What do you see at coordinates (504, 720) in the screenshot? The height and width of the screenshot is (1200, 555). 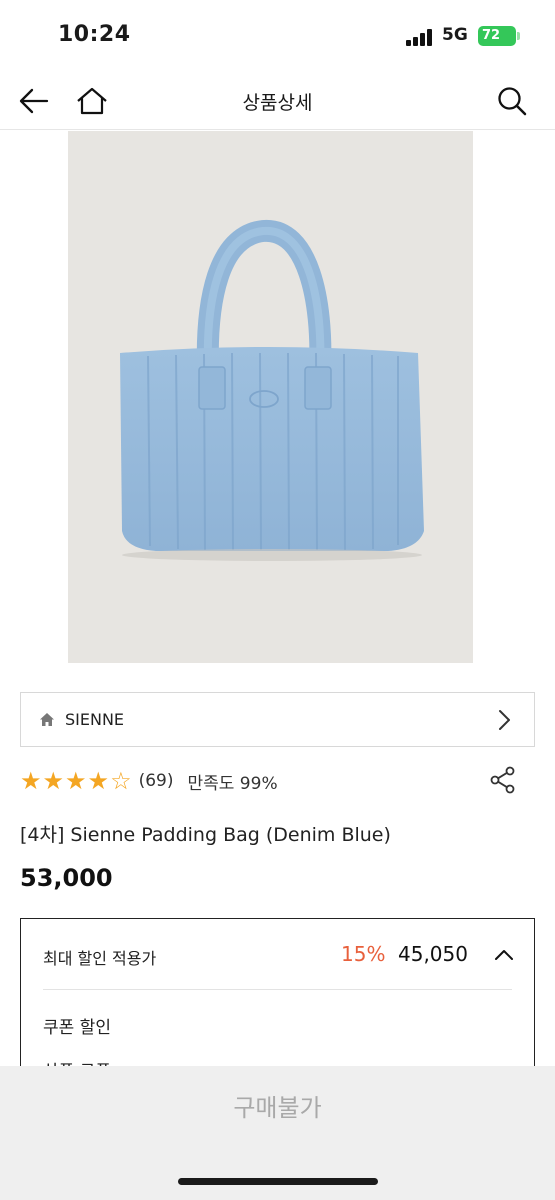 I see `chevron-right-icon` at bounding box center [504, 720].